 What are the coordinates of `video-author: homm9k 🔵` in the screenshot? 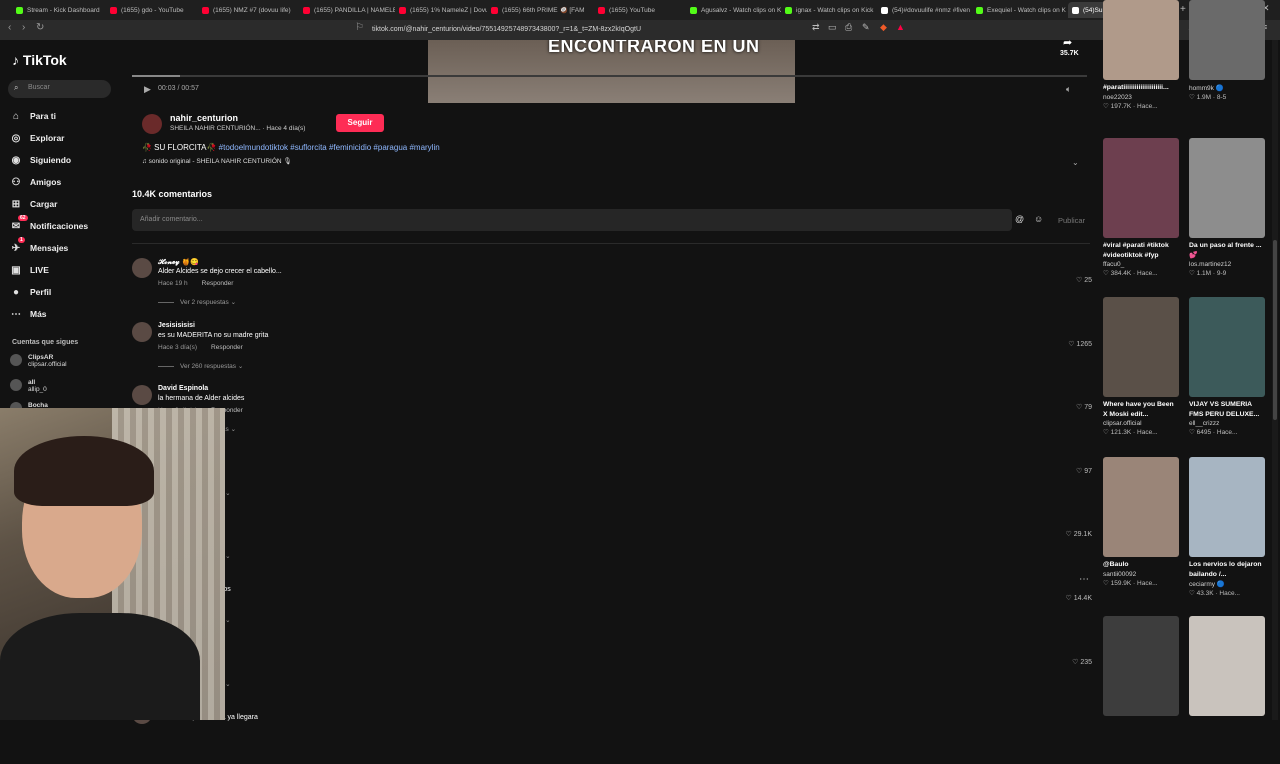 It's located at (1227, 88).